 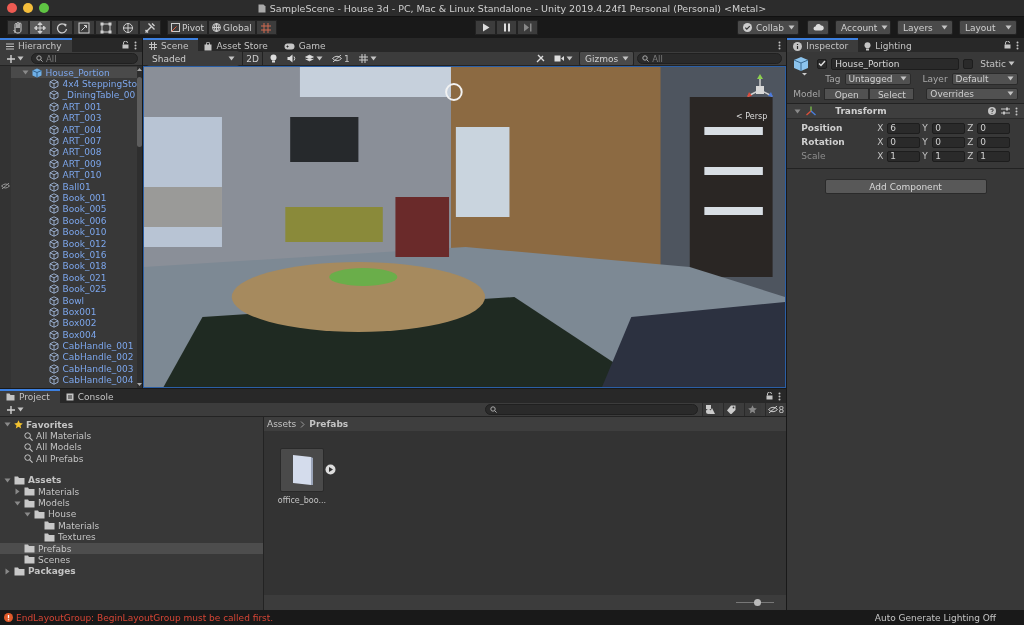 I want to click on hierarchy-item: Bowl, so click(x=74, y=300).